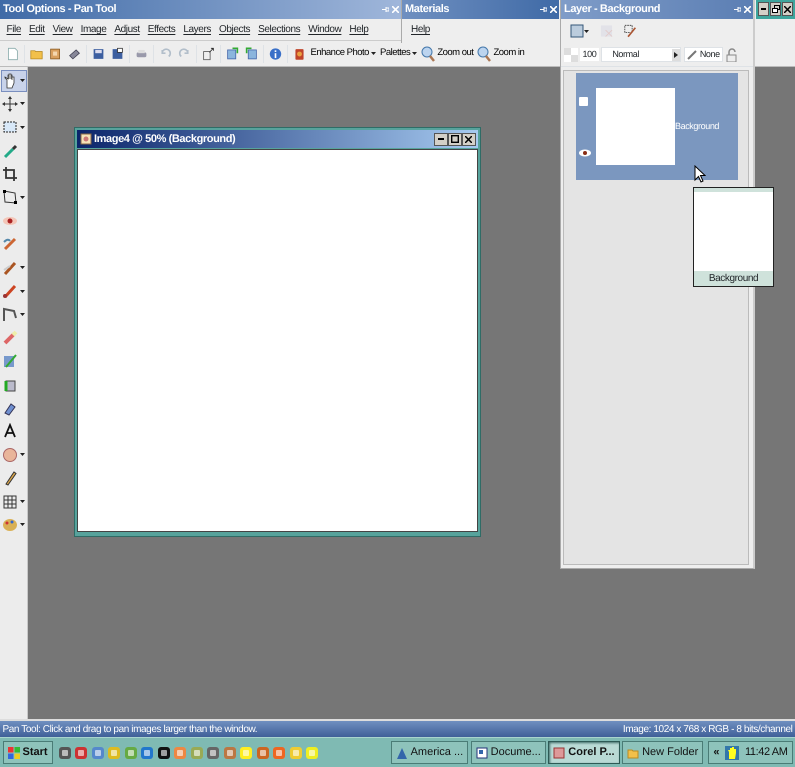 This screenshot has height=767, width=795. I want to click on opacity-field: 100, so click(589, 55).